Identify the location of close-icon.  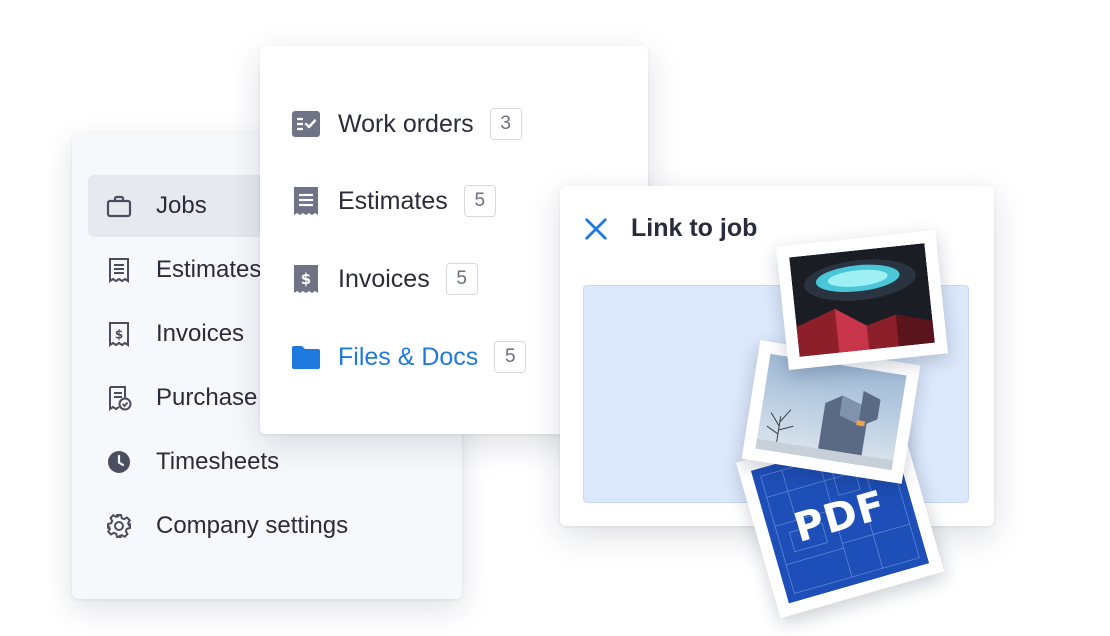
(596, 229).